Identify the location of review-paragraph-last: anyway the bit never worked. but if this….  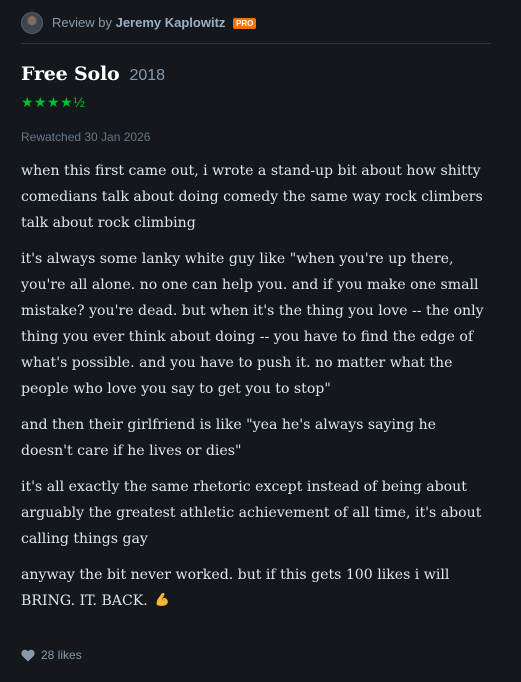
(256, 588).